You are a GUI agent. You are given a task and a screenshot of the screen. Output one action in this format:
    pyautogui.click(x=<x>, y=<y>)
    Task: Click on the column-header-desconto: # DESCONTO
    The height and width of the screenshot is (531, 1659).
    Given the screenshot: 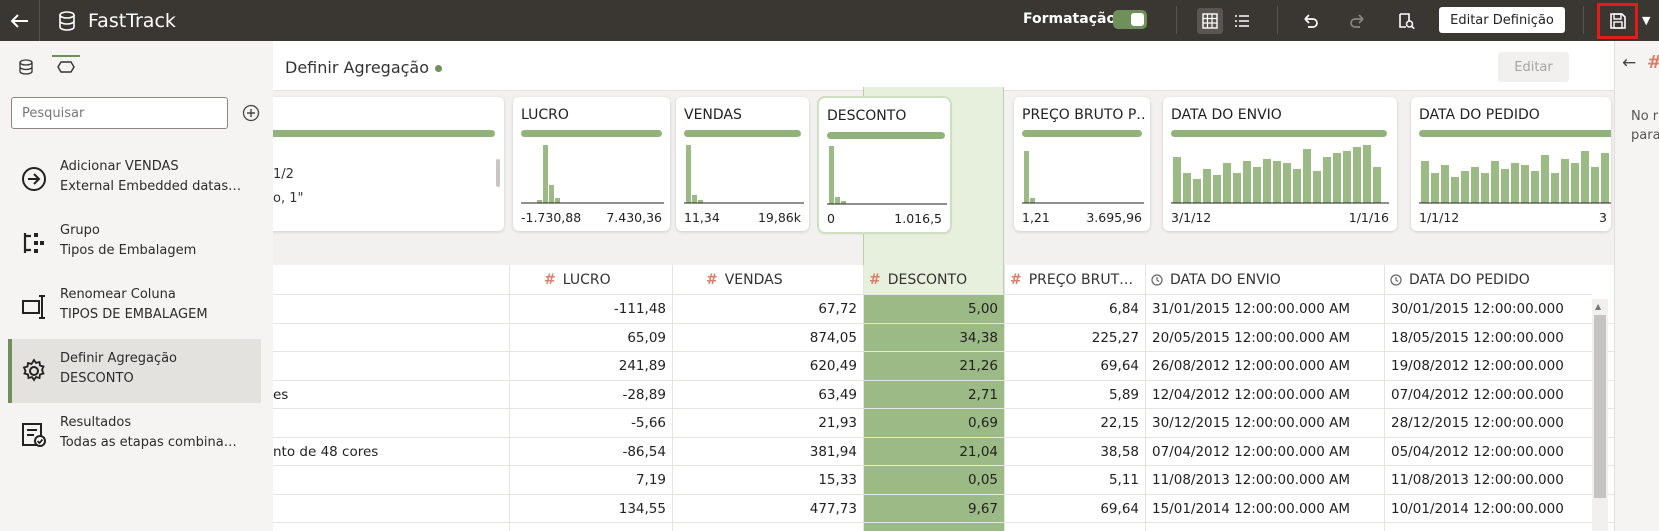 What is the action you would take?
    pyautogui.click(x=933, y=280)
    